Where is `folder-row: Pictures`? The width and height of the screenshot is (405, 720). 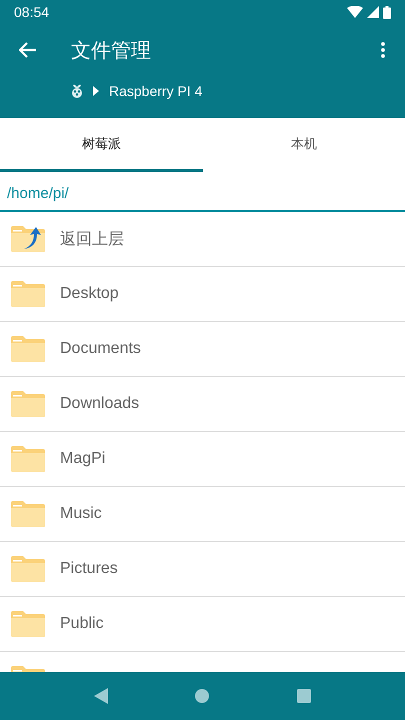 folder-row: Pictures is located at coordinates (202, 569).